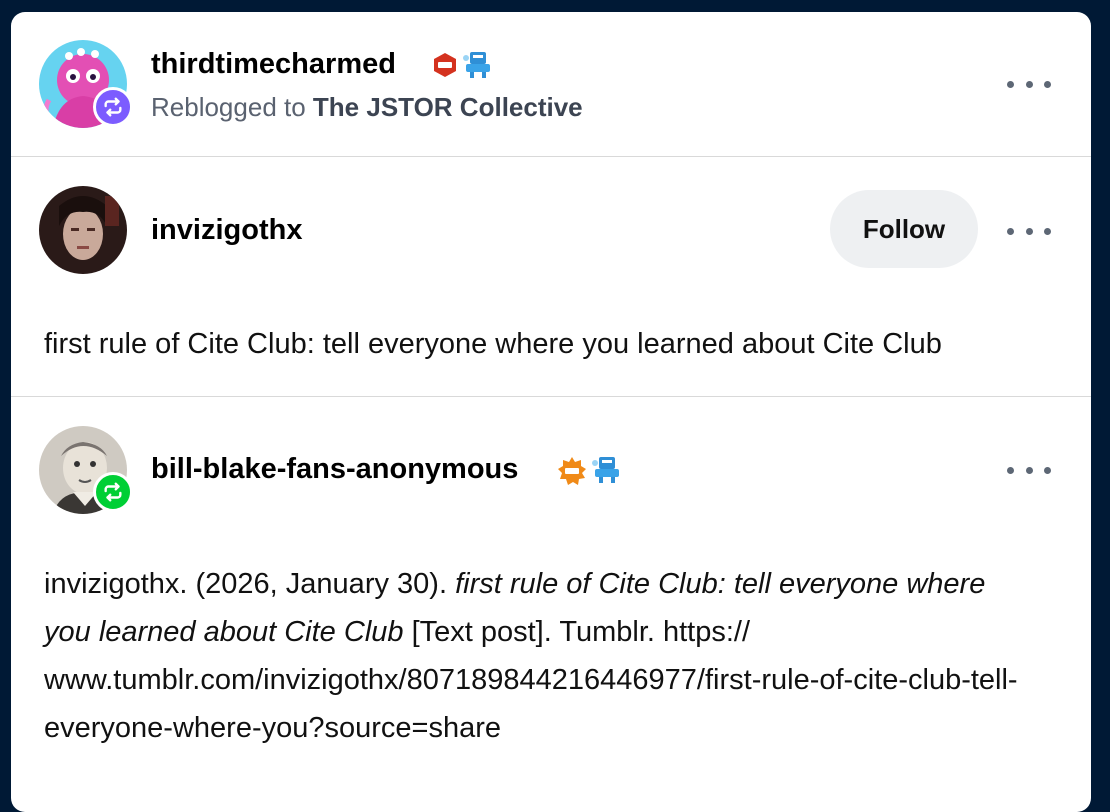 This screenshot has height=812, width=1110. What do you see at coordinates (273, 64) in the screenshot?
I see `reblogger-username: thirdtimecharmed` at bounding box center [273, 64].